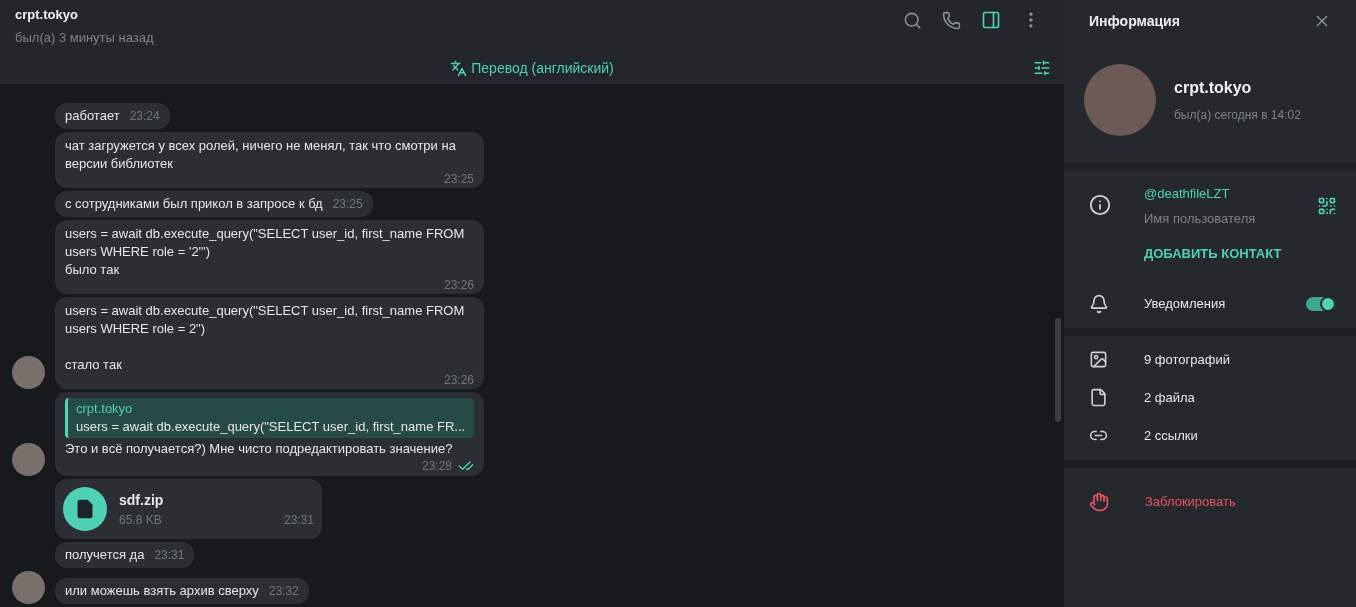 This screenshot has width=1356, height=607. I want to click on chat-status: был(а) 3 минуты назад, so click(85, 37).